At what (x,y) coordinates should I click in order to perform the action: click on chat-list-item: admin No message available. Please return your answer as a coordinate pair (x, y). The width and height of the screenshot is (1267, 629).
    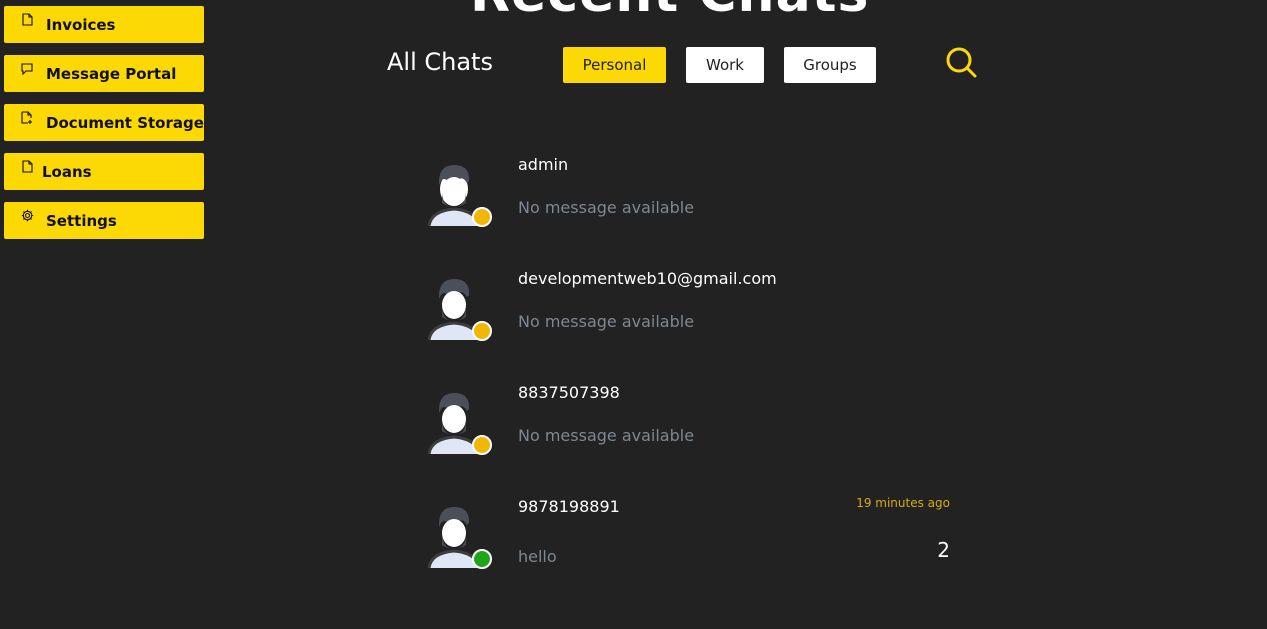
    Looking at the image, I should click on (690, 203).